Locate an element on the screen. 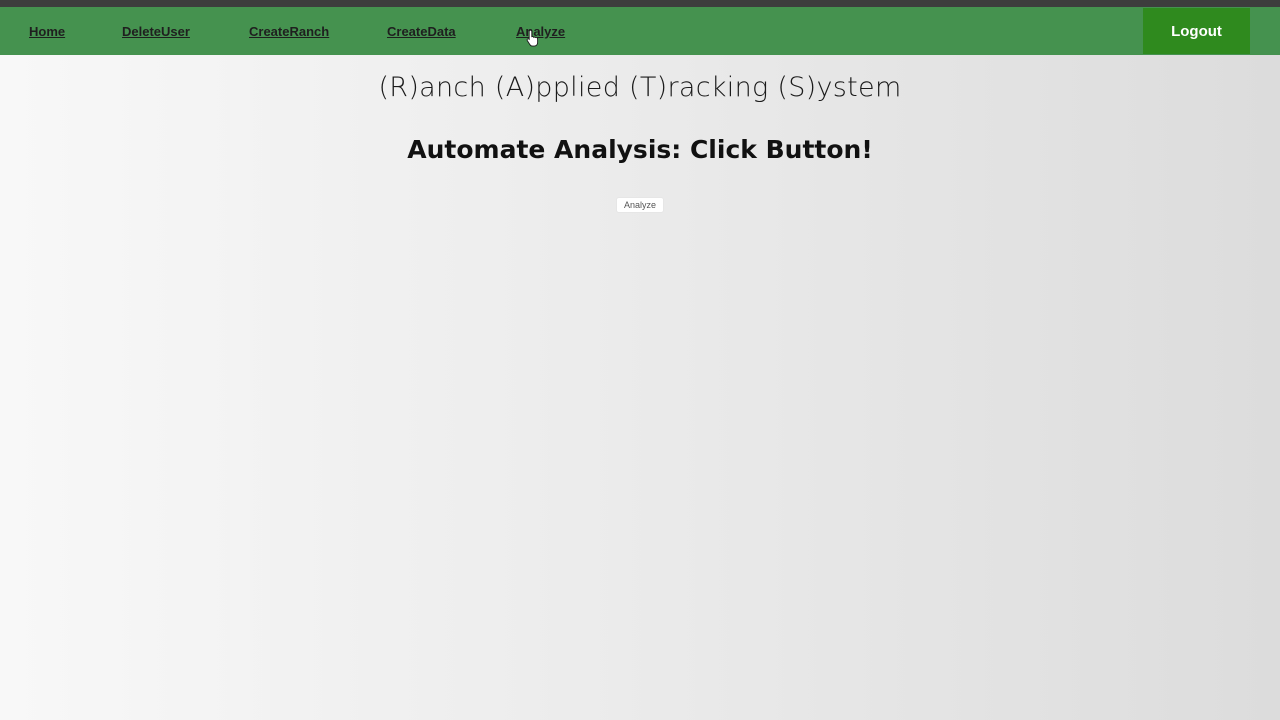 The image size is (1280, 720). window-top-strip is located at coordinates (640, 3).